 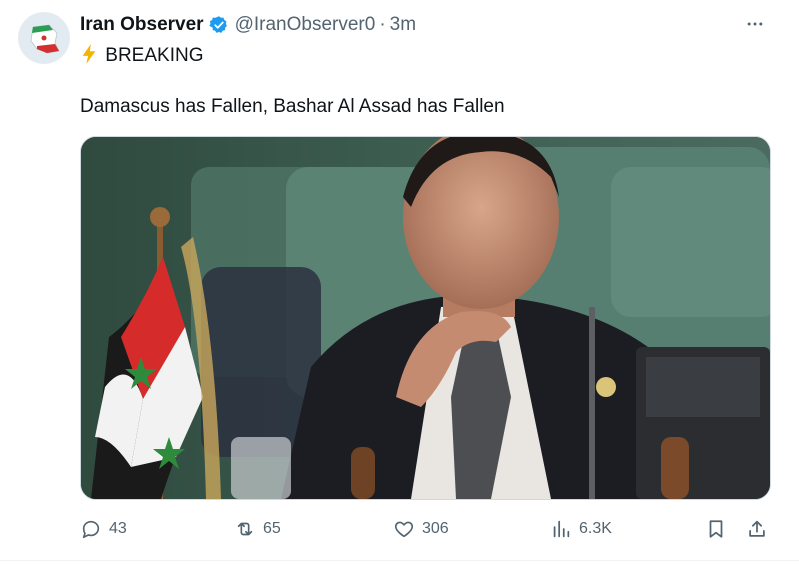 I want to click on breaking-line: BREAKING, so click(x=141, y=55).